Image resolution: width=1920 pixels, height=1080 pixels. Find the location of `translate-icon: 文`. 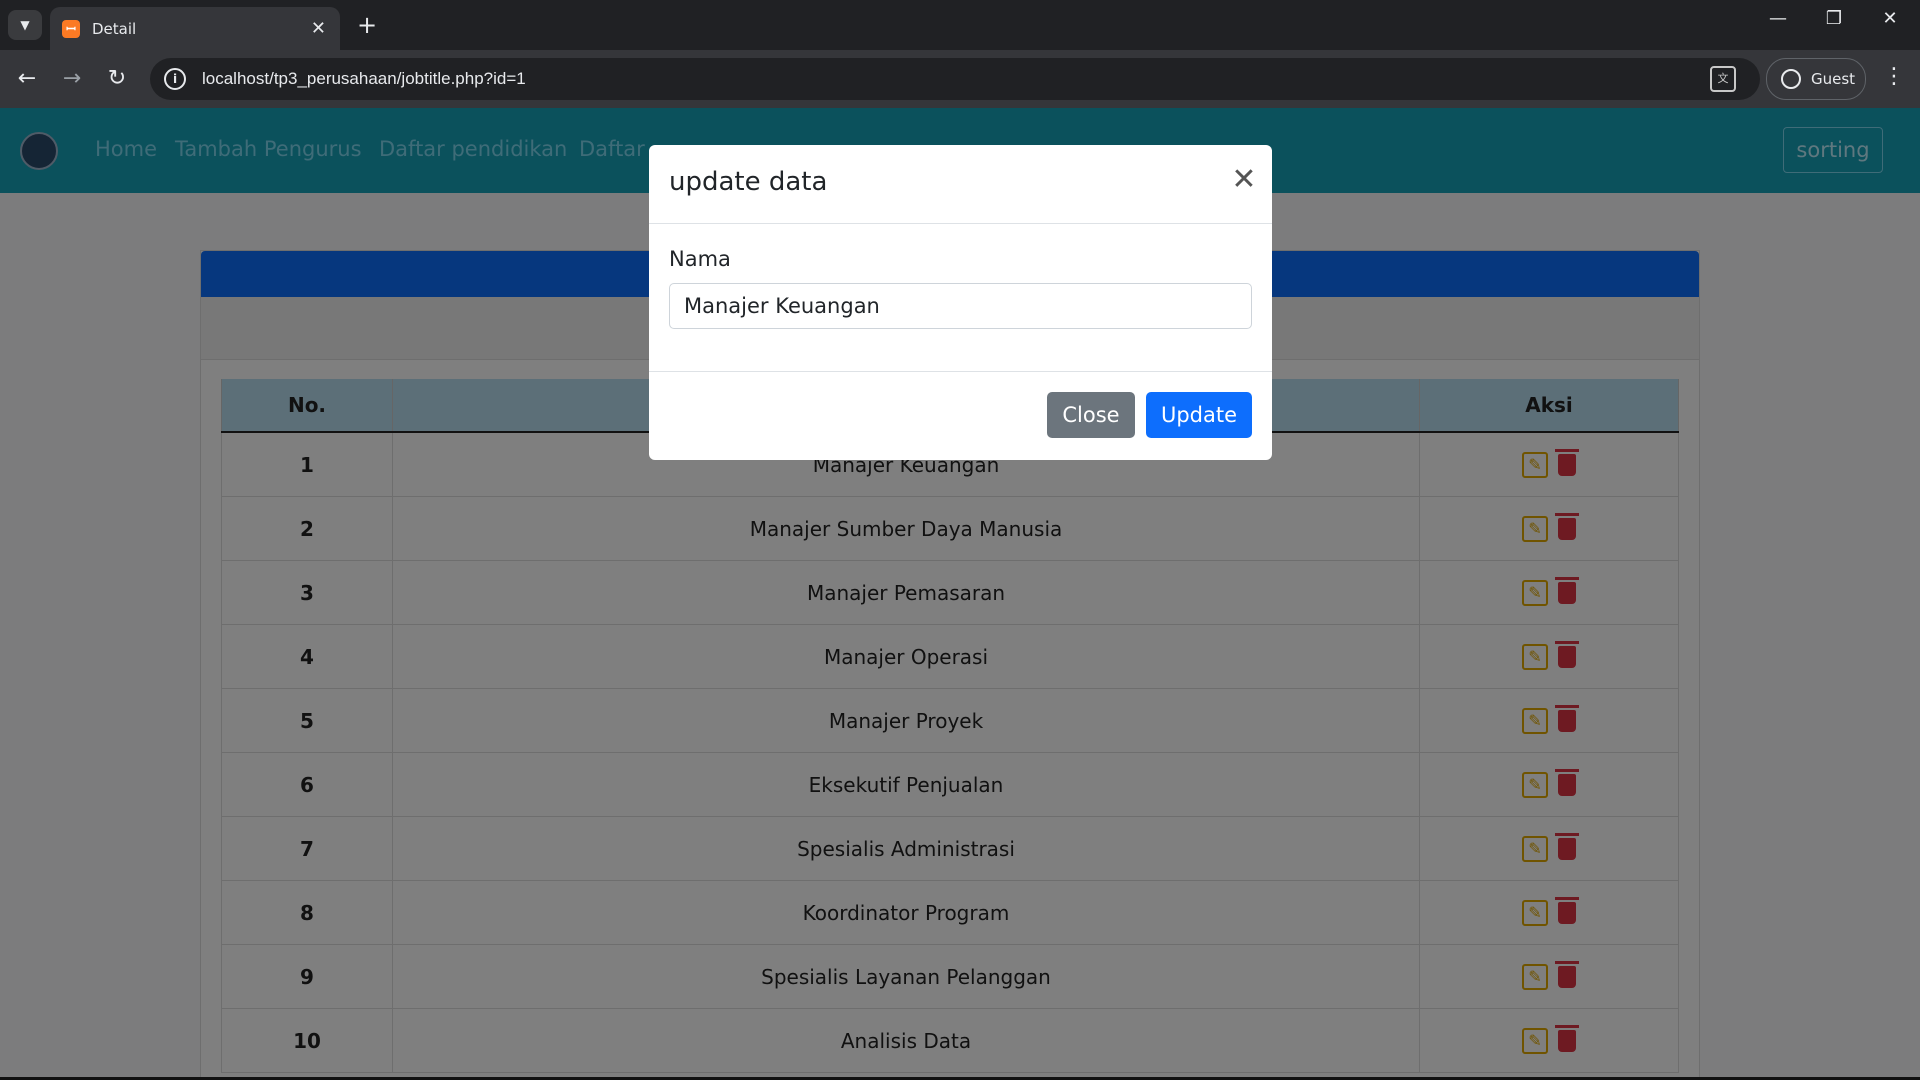

translate-icon: 文 is located at coordinates (1723, 79).